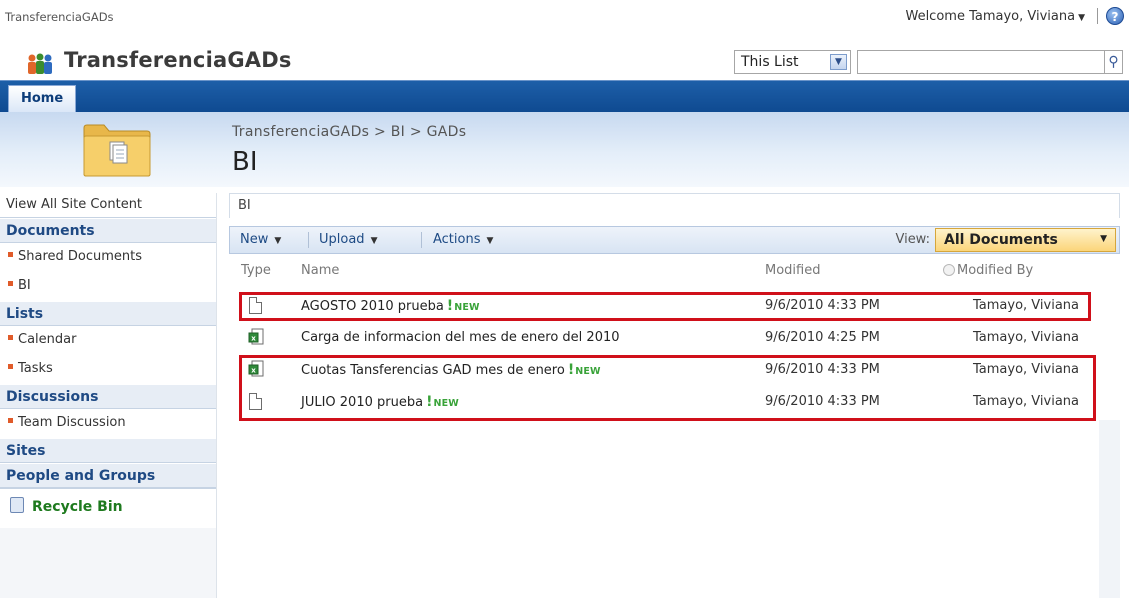  I want to click on nav-heading-discussions: Discussions, so click(108, 396).